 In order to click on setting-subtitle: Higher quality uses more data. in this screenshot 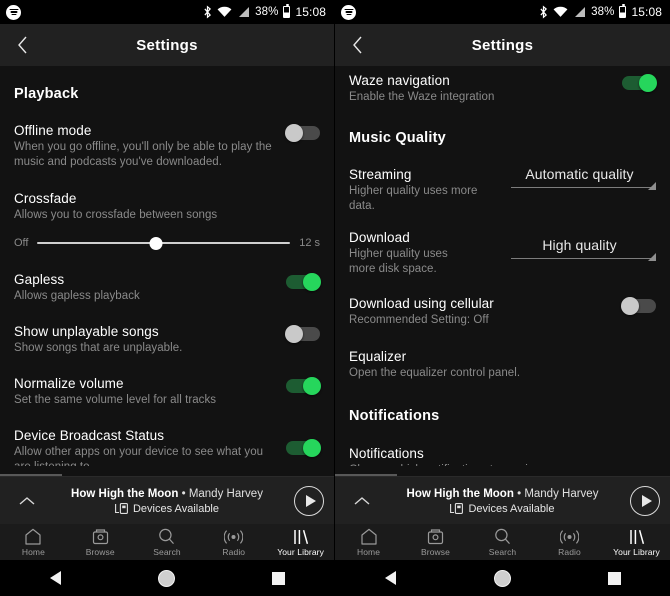, I will do `click(413, 198)`.